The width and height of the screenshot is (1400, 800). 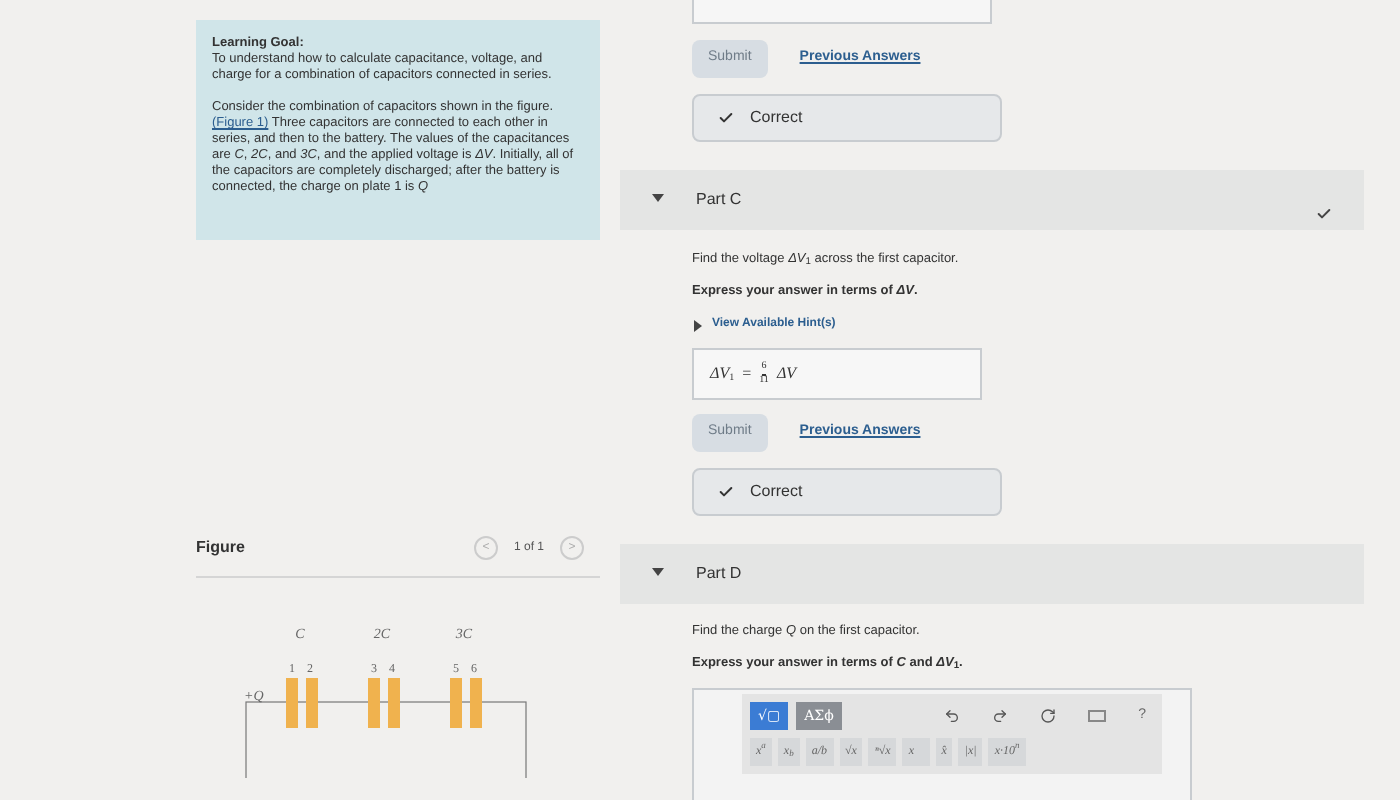 What do you see at coordinates (719, 573) in the screenshot?
I see `part-title: Part D` at bounding box center [719, 573].